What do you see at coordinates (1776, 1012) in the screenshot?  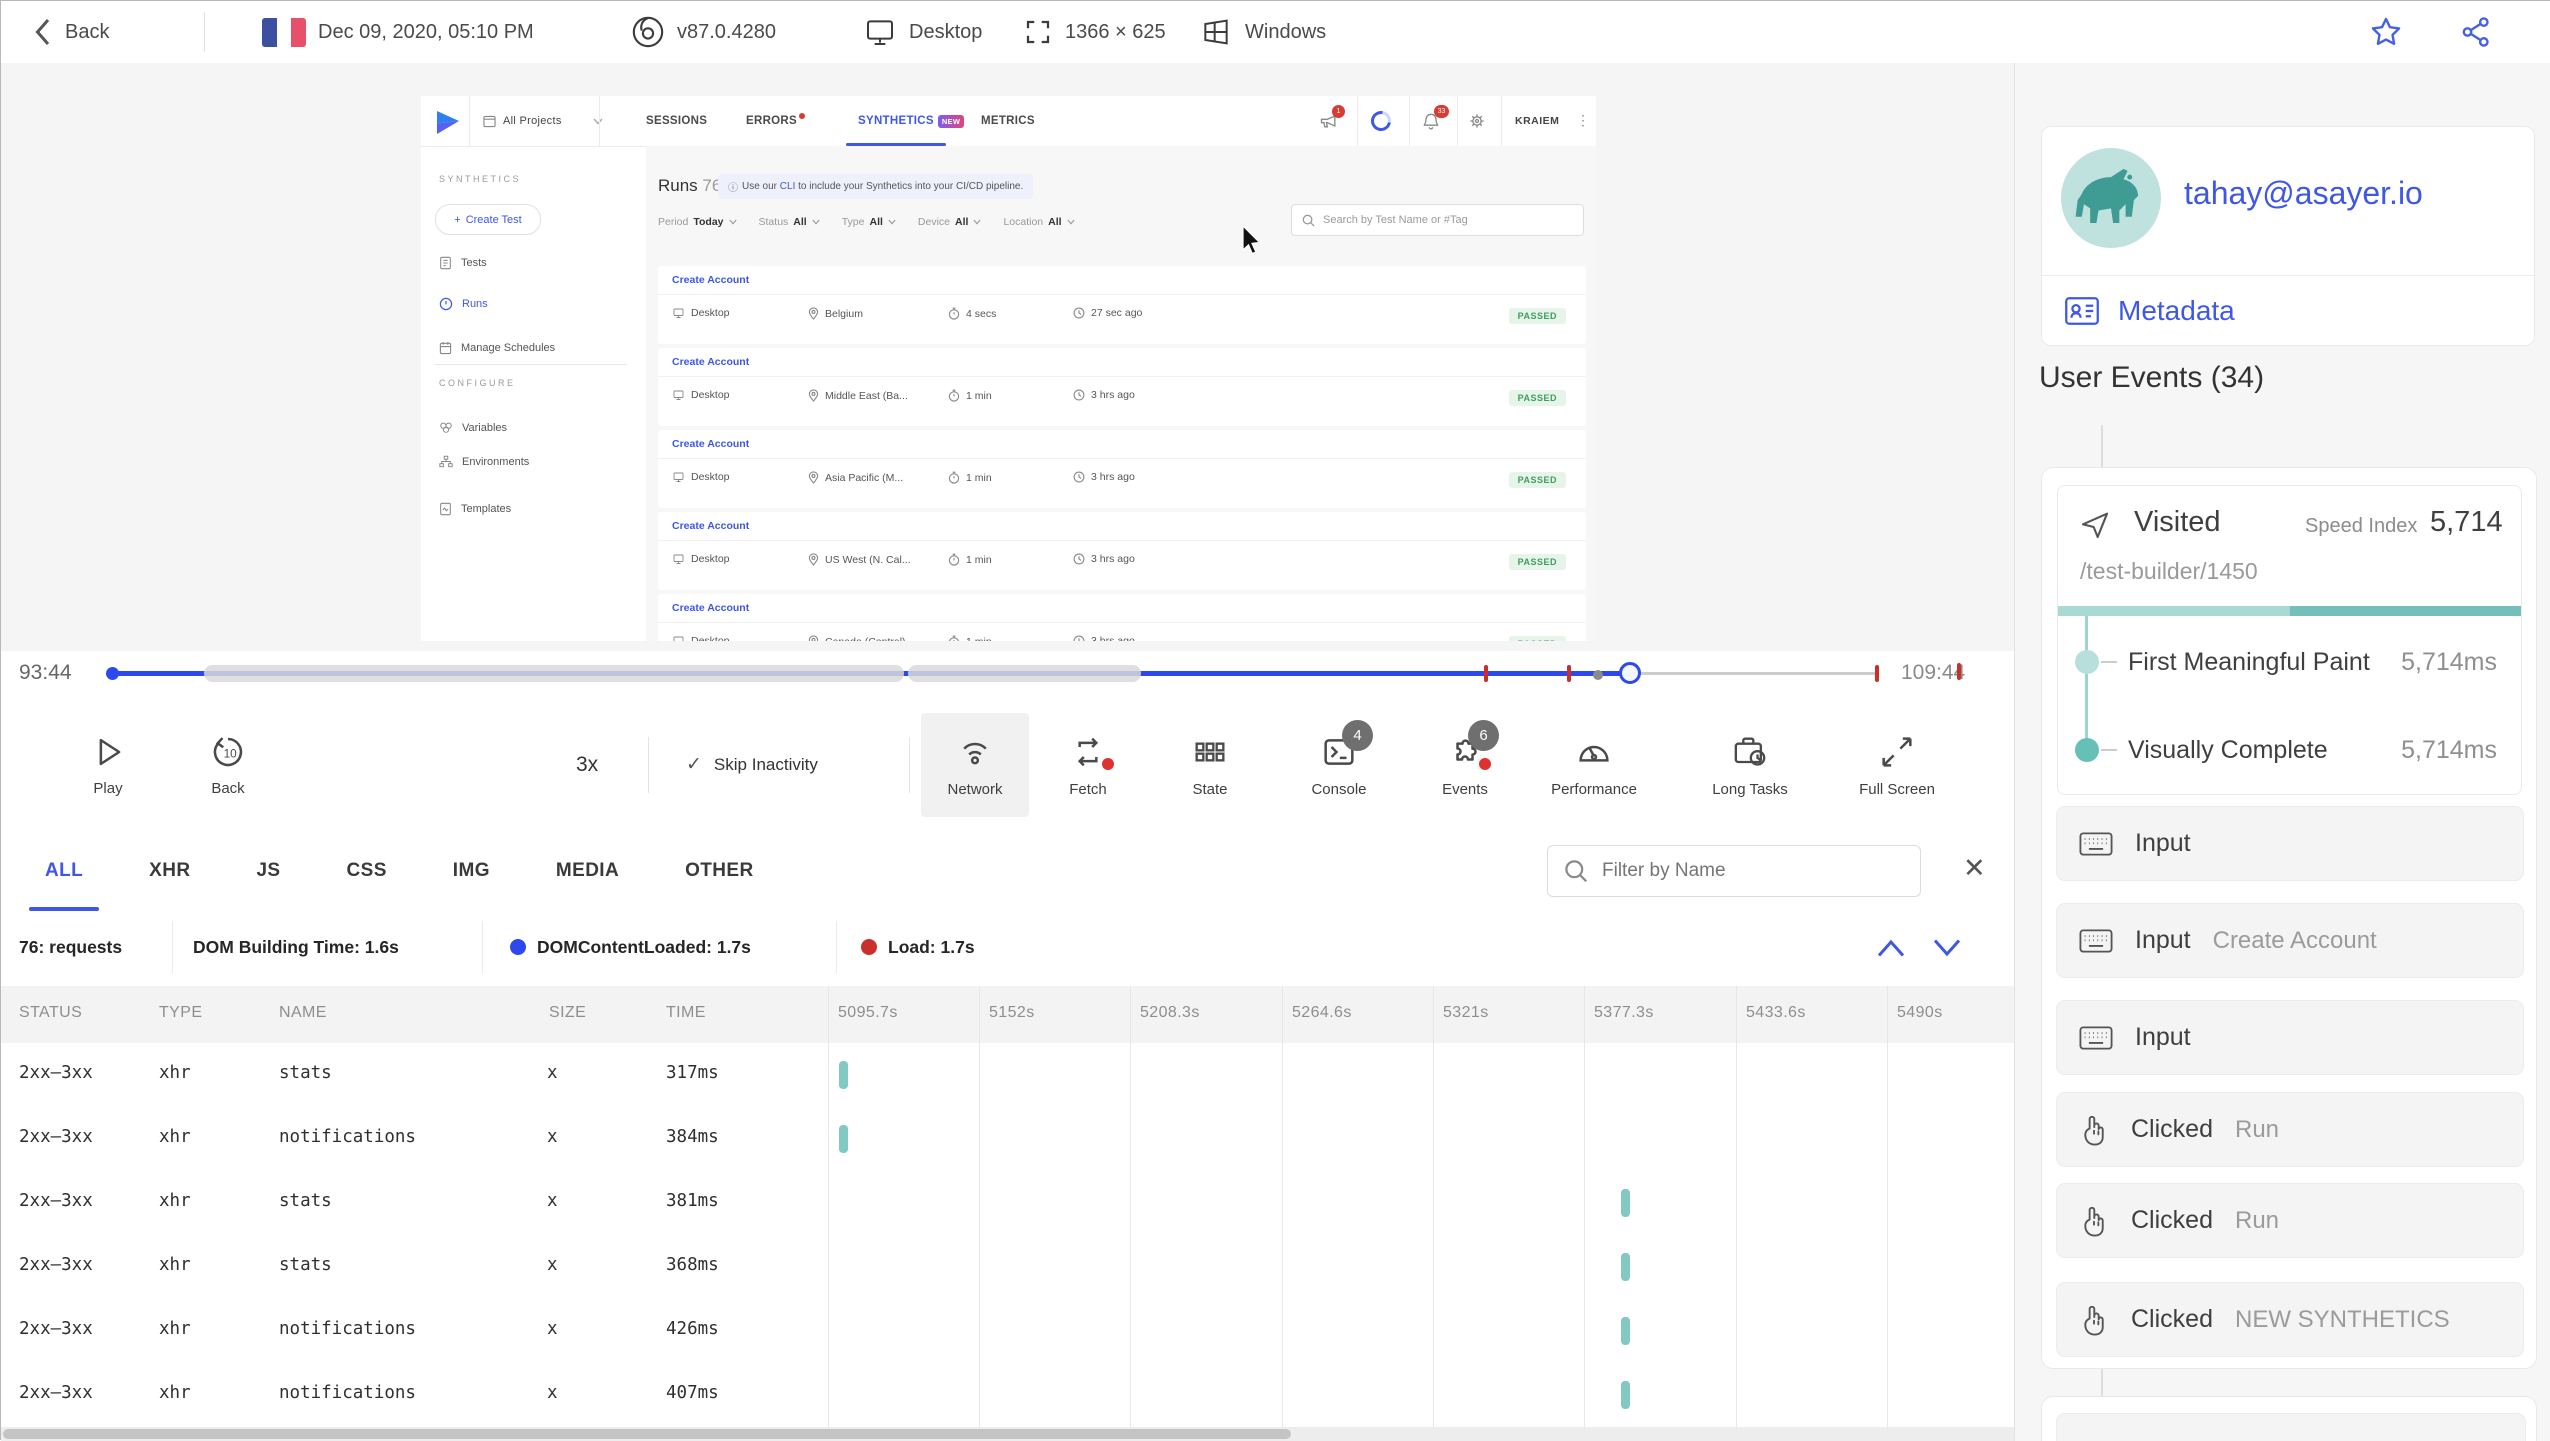 I see `time-col: 5433.6s` at bounding box center [1776, 1012].